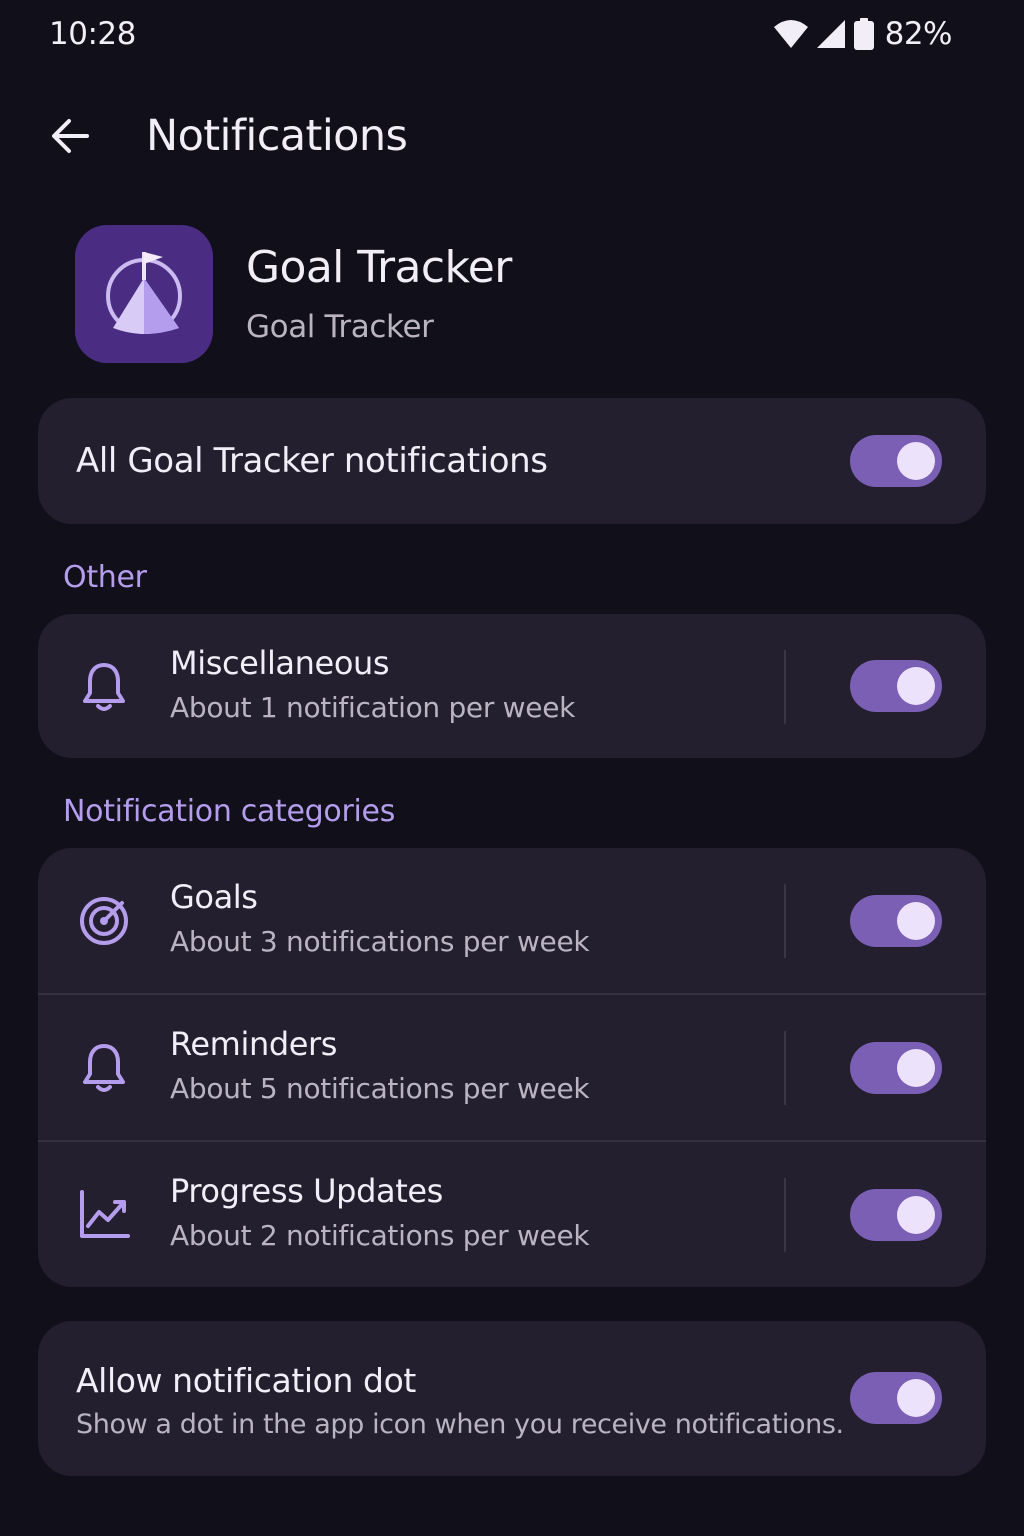 The width and height of the screenshot is (1024, 1536). What do you see at coordinates (896, 1215) in the screenshot?
I see `progress-updates-toggle` at bounding box center [896, 1215].